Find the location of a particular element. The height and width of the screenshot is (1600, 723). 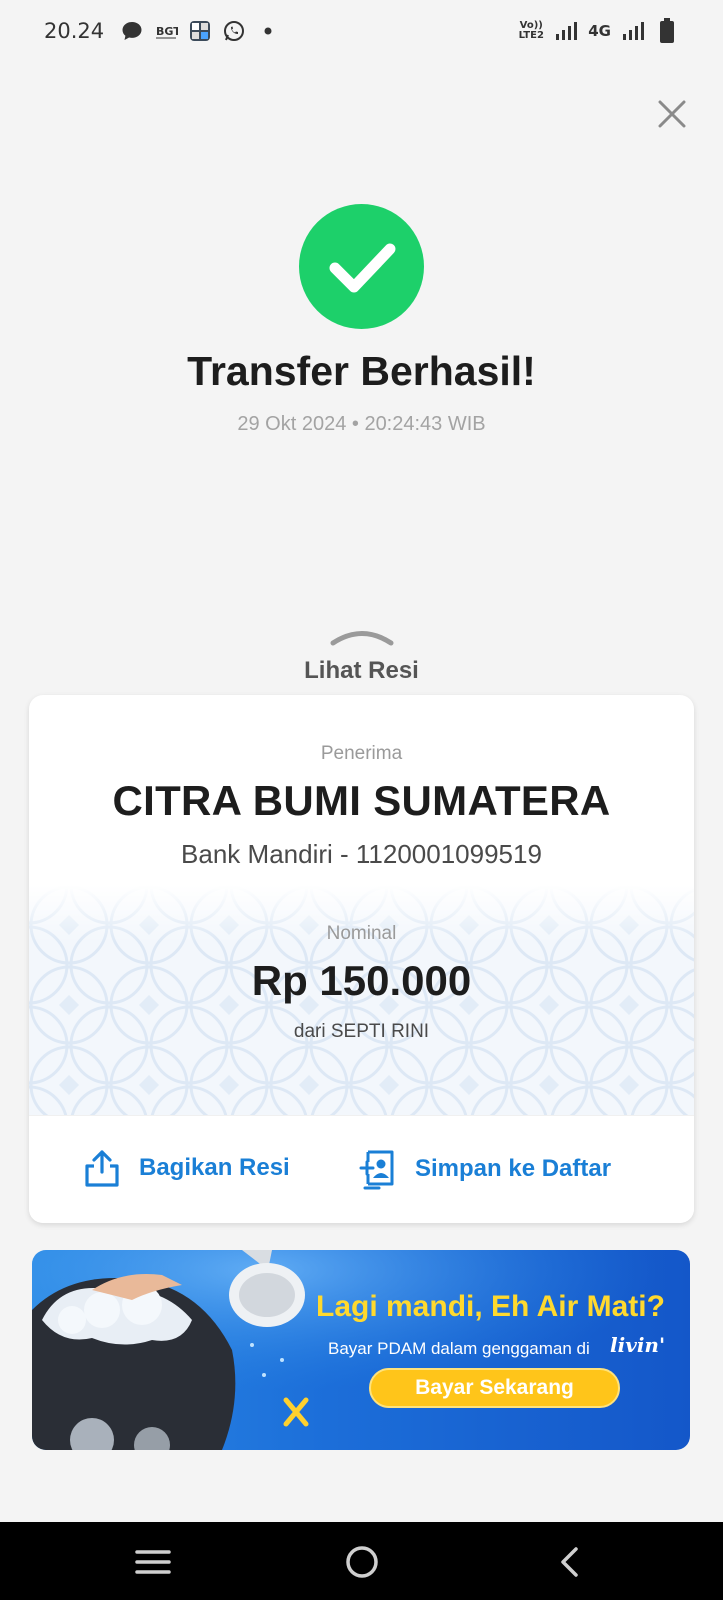

back-icon is located at coordinates (570, 1562).